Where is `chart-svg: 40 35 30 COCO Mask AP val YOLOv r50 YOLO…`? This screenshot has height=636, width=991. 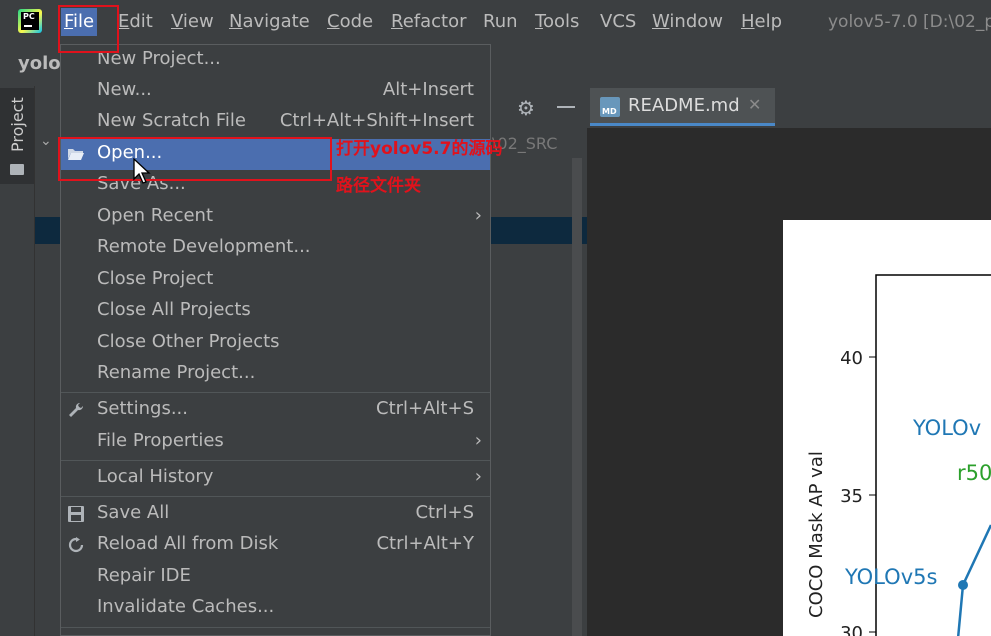 chart-svg: 40 35 30 COCO Mask AP val YOLOv r50 YOLO… is located at coordinates (898, 455).